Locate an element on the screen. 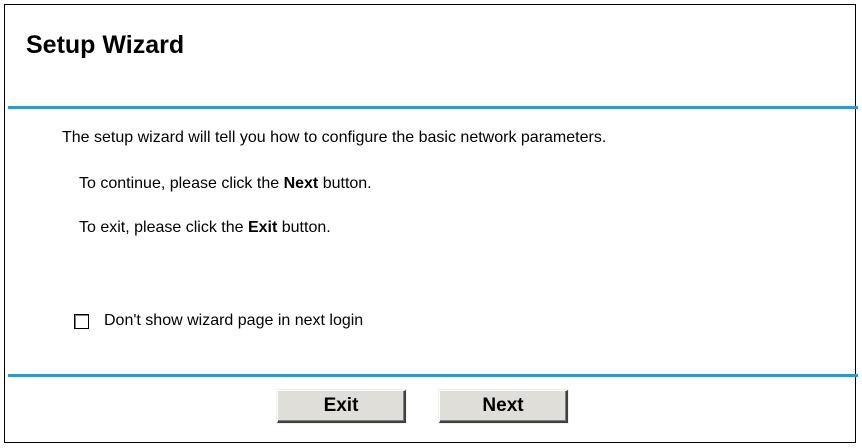  bottom-divider is located at coordinates (433, 375).